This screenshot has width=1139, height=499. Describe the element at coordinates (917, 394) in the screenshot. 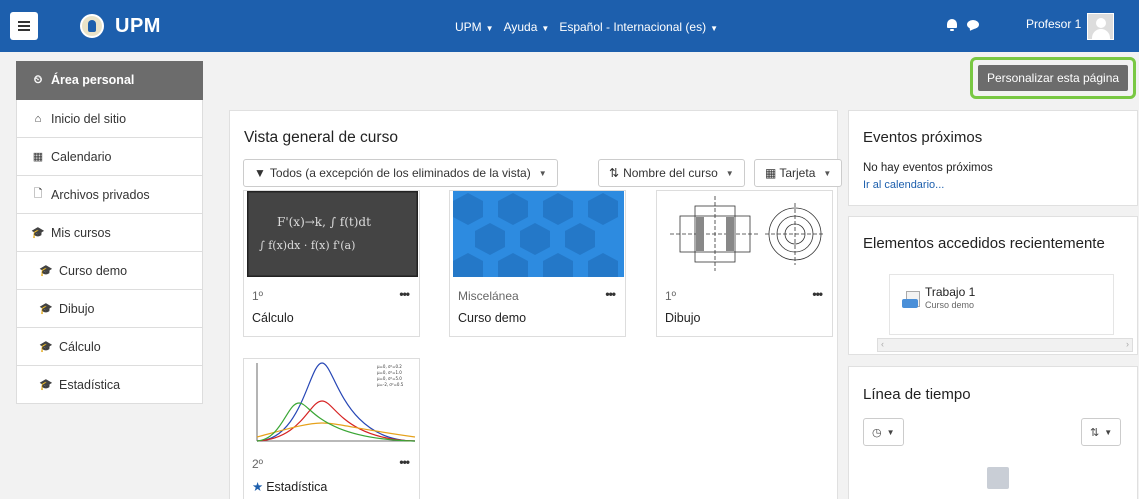

I see `timeline-title: Línea de tiempo` at that location.